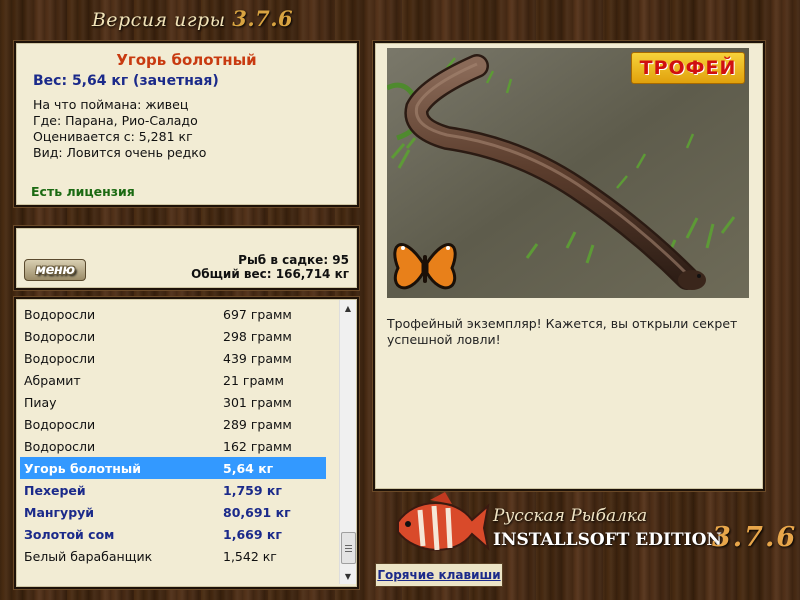 This screenshot has height=600, width=800. What do you see at coordinates (120, 152) in the screenshot?
I see `fish-rarity: Вид: Ловится очень редко` at bounding box center [120, 152].